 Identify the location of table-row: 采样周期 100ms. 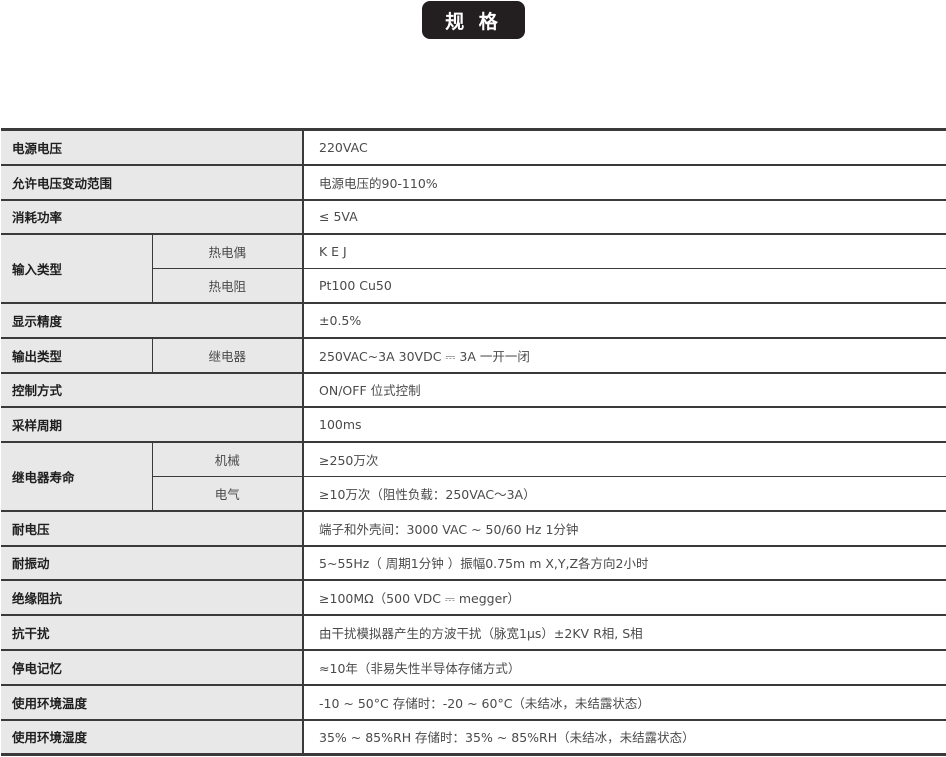
(473, 425).